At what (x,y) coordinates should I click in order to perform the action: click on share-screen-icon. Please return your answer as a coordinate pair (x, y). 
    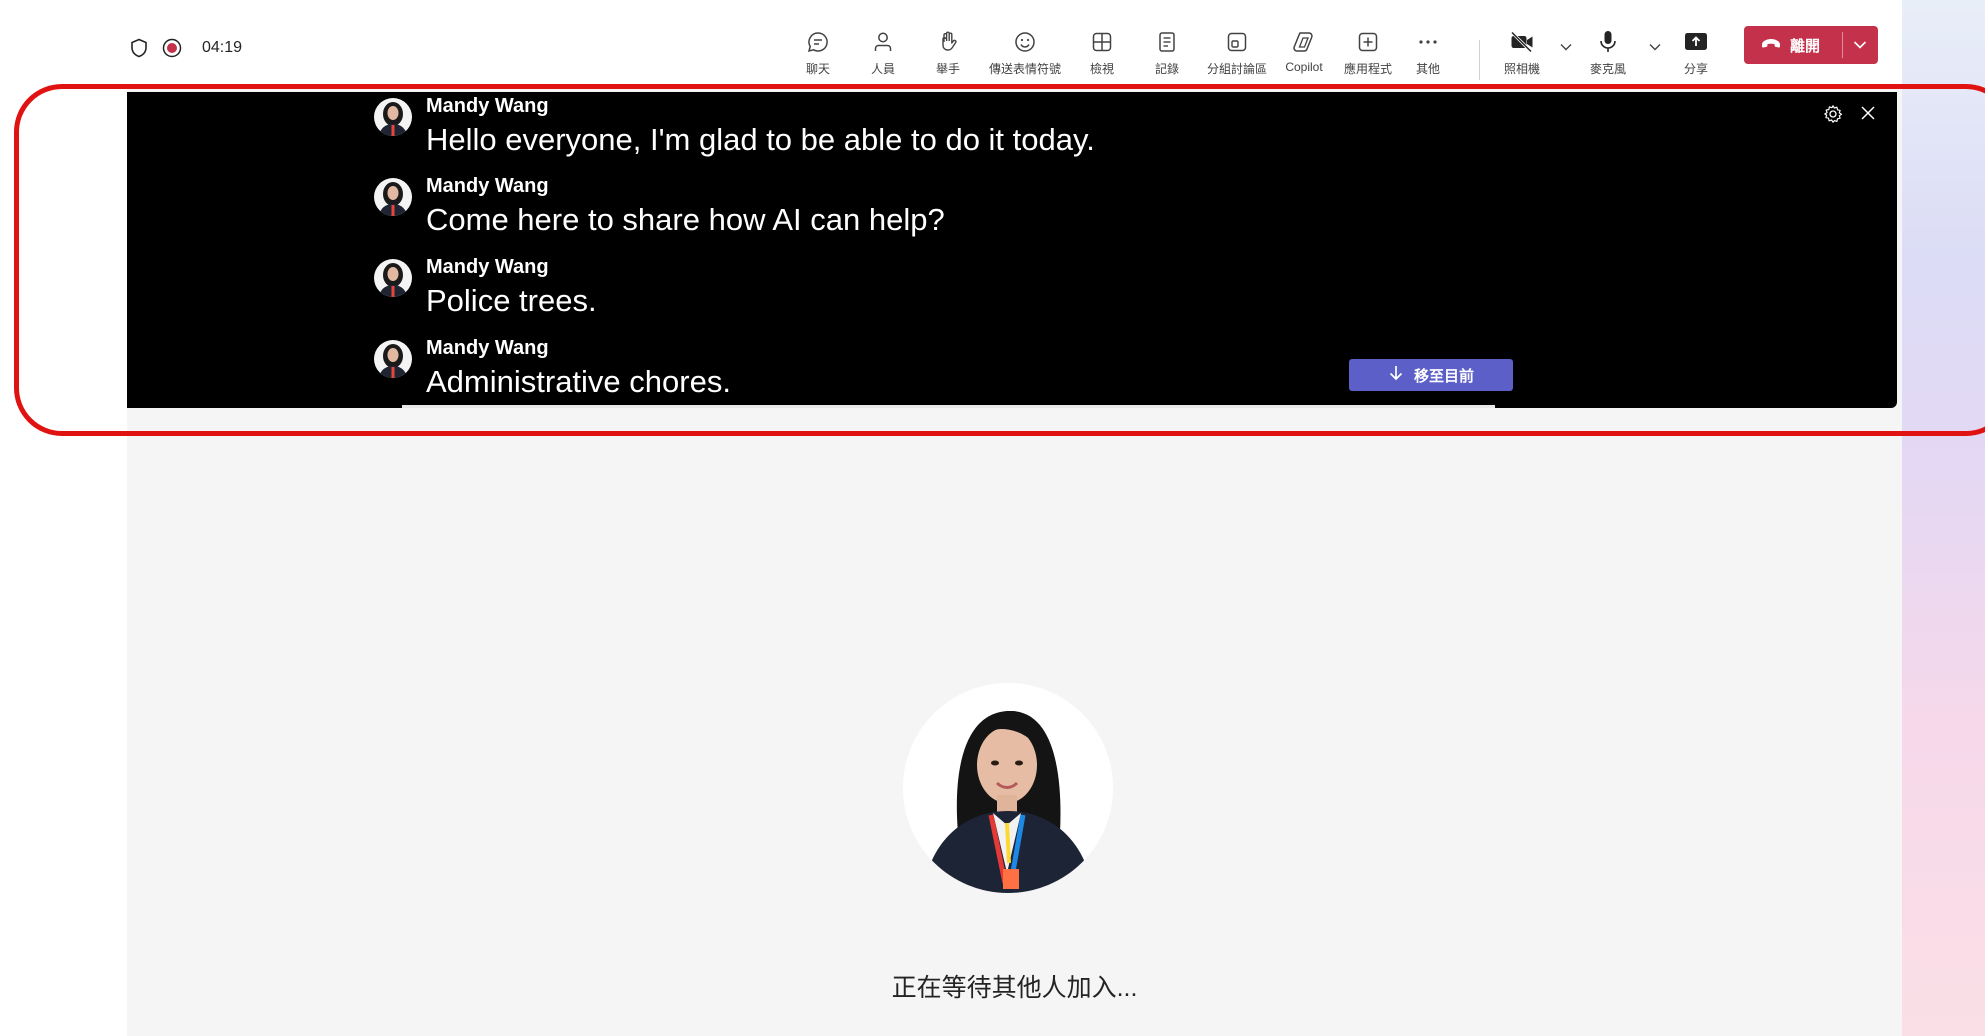
    Looking at the image, I should click on (1696, 42).